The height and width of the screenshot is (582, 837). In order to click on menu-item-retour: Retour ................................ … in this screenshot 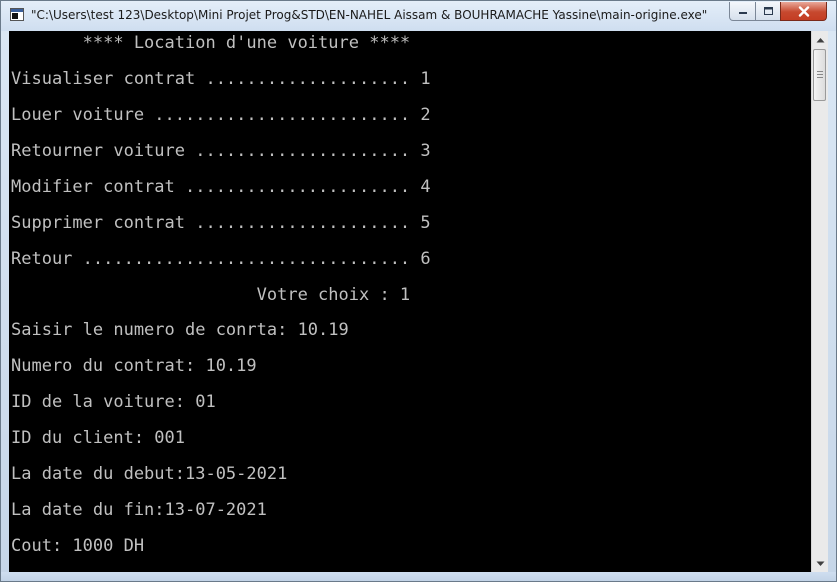, I will do `click(221, 259)`.